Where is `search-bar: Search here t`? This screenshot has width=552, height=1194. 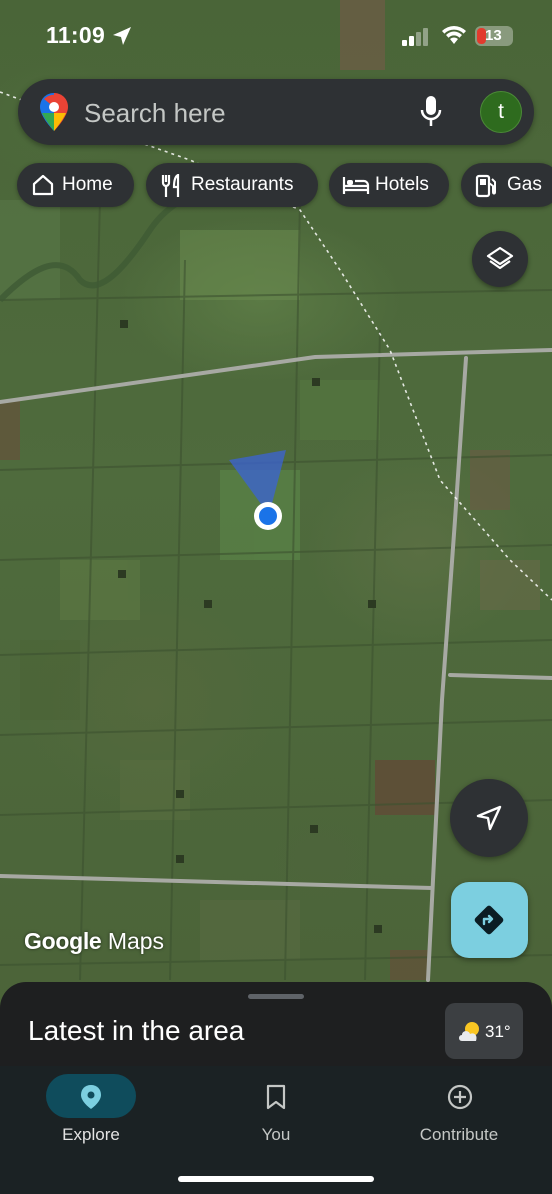
search-bar: Search here t is located at coordinates (276, 112).